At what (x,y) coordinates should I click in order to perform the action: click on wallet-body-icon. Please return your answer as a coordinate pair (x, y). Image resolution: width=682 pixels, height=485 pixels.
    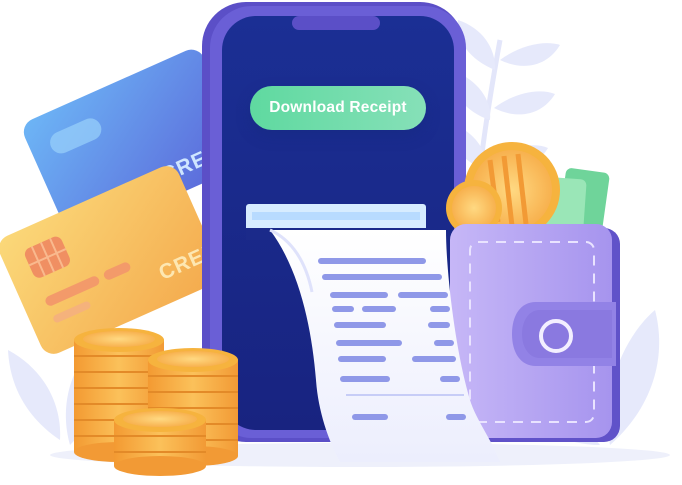
    Looking at the image, I should click on (535, 333).